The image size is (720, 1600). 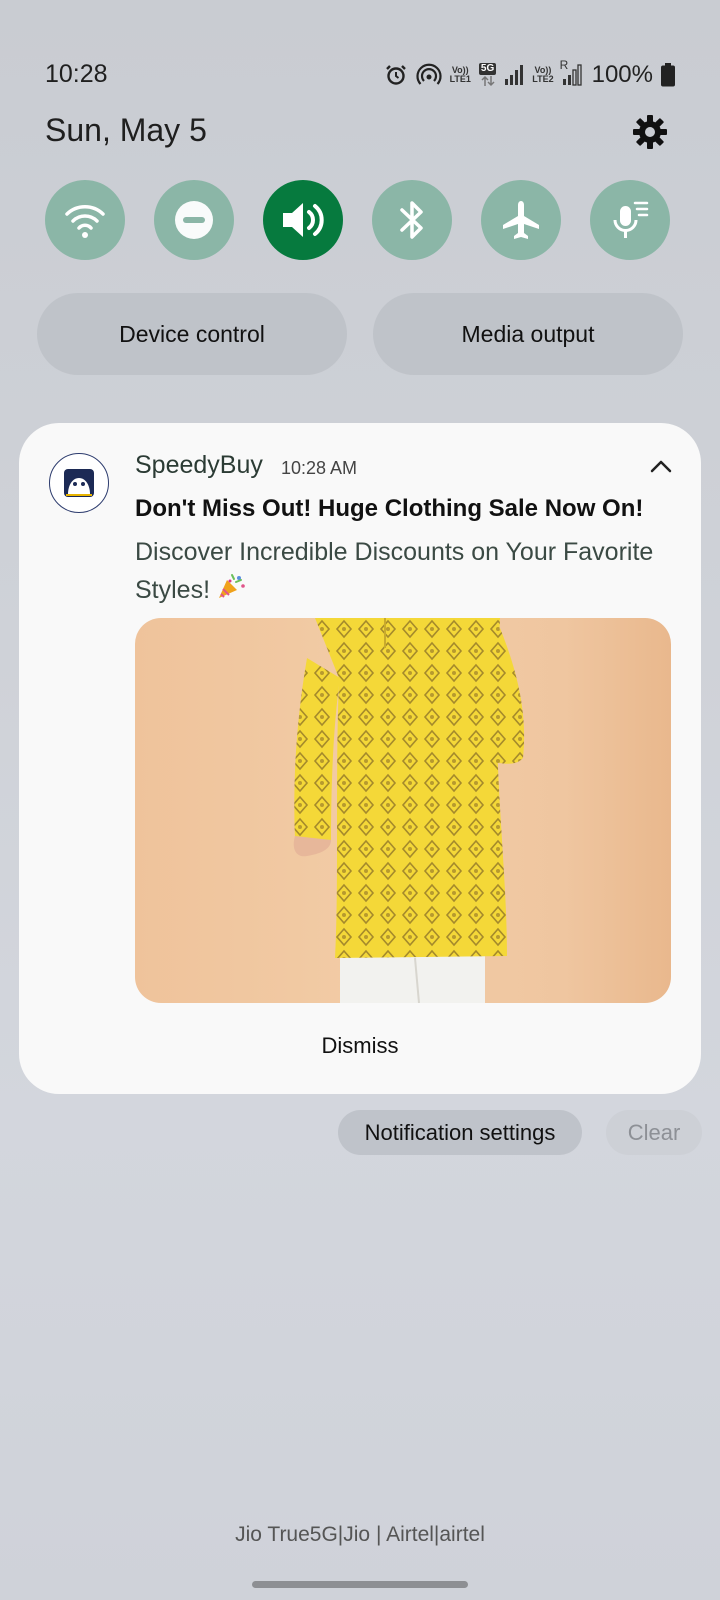 What do you see at coordinates (360, 55) in the screenshot?
I see `status-bar: 10:28 Vo)) LTE1 5G Vo)) LTE2 R 100%` at bounding box center [360, 55].